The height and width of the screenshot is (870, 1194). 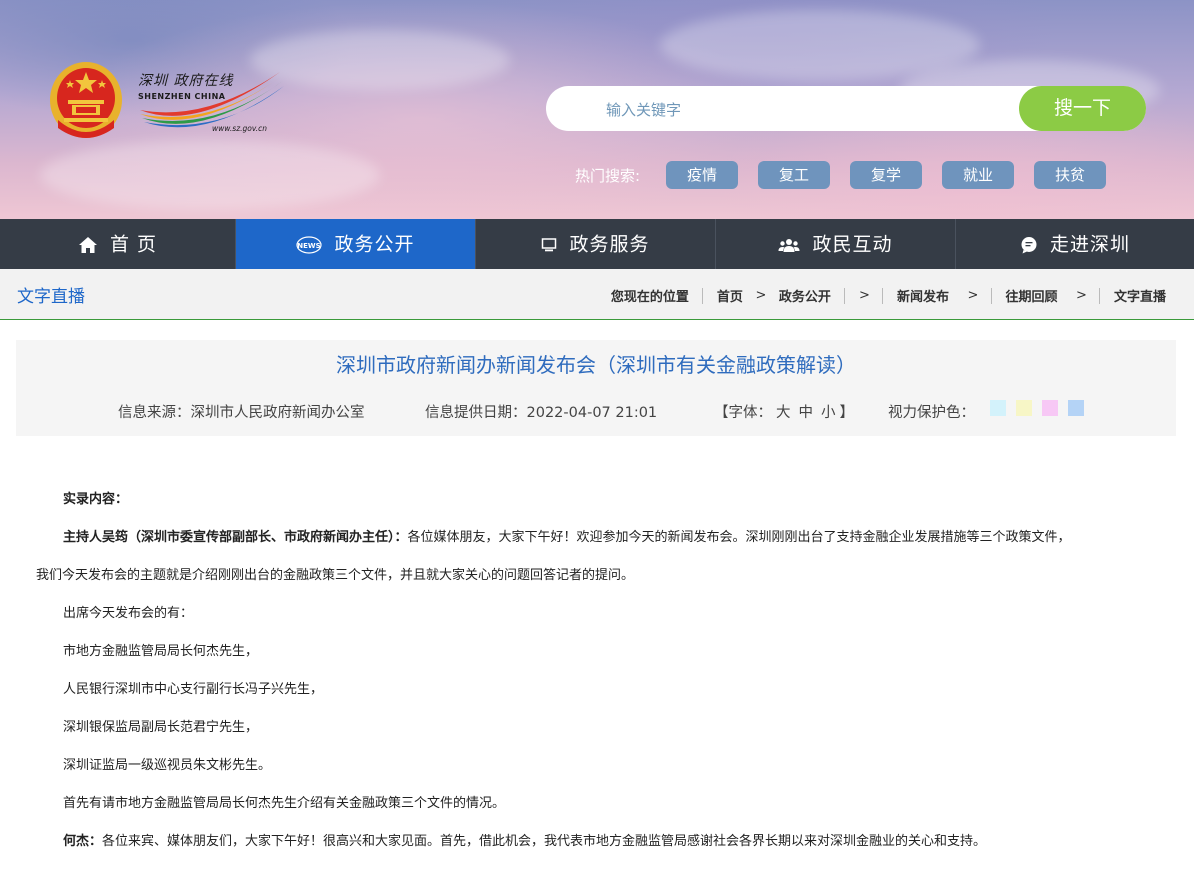 What do you see at coordinates (96, 499) in the screenshot?
I see `content-heading: 实录内容：` at bounding box center [96, 499].